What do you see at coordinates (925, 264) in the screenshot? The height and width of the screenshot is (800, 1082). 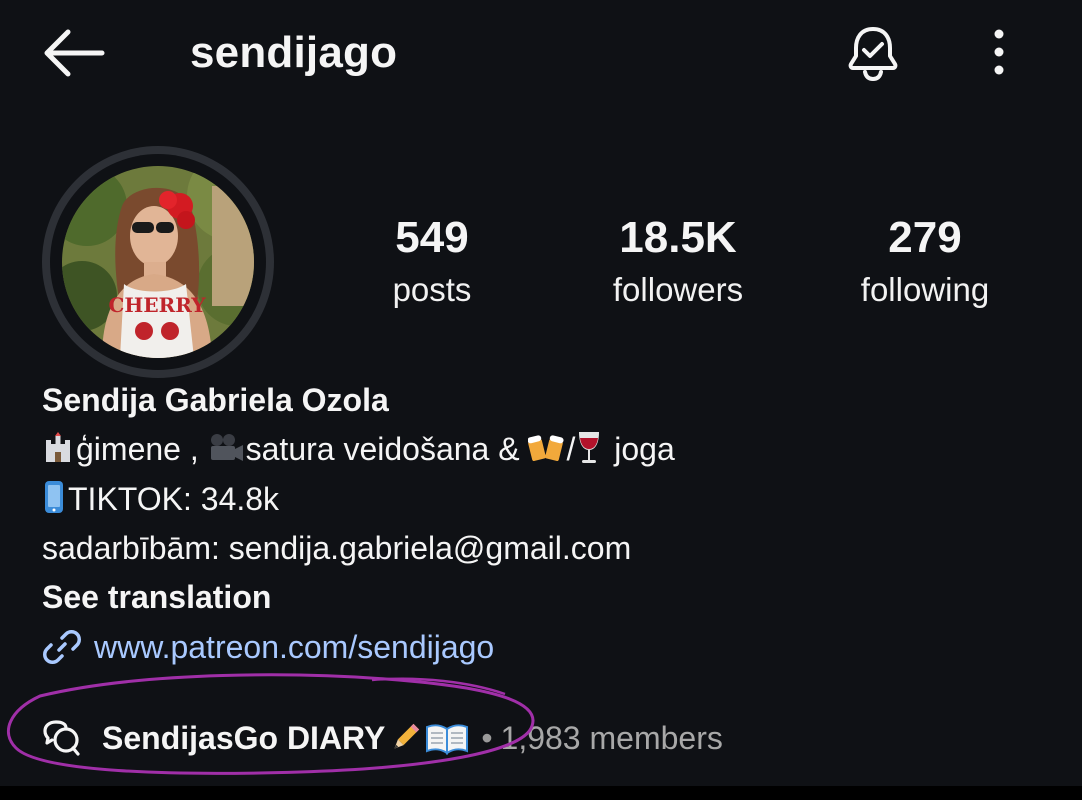 I see `stat-following: 279 following` at bounding box center [925, 264].